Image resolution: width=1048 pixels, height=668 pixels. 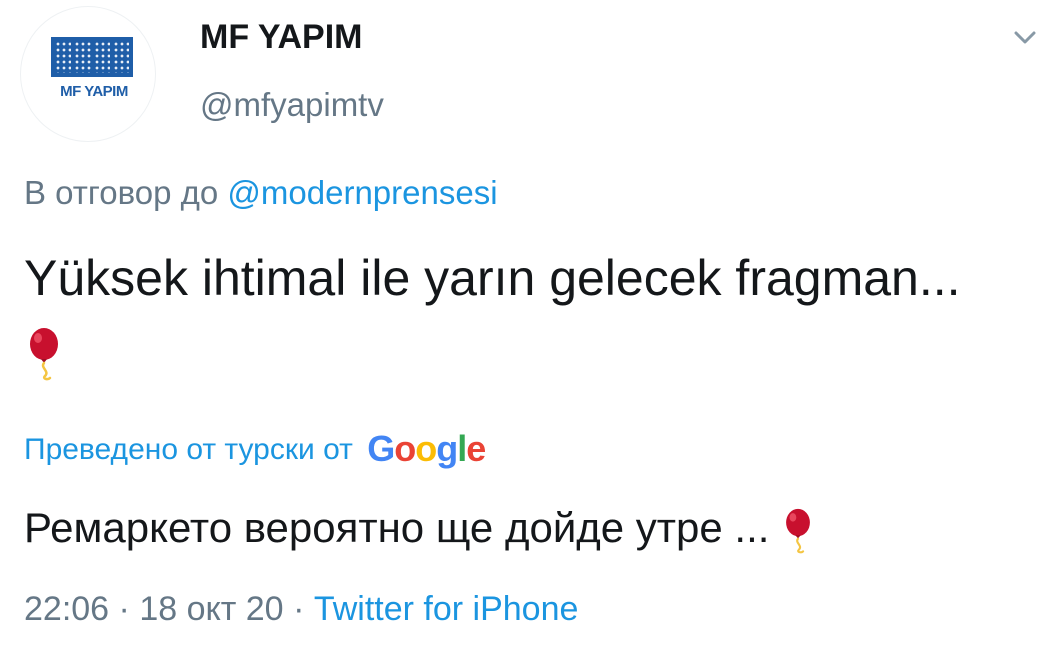 What do you see at coordinates (362, 192) in the screenshot?
I see `reply-mention-link: @modernprensesi` at bounding box center [362, 192].